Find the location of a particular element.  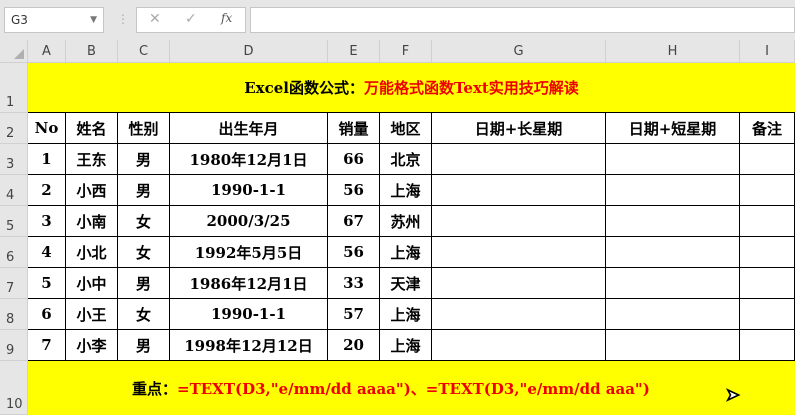

row-header: 6 is located at coordinates (14, 252).